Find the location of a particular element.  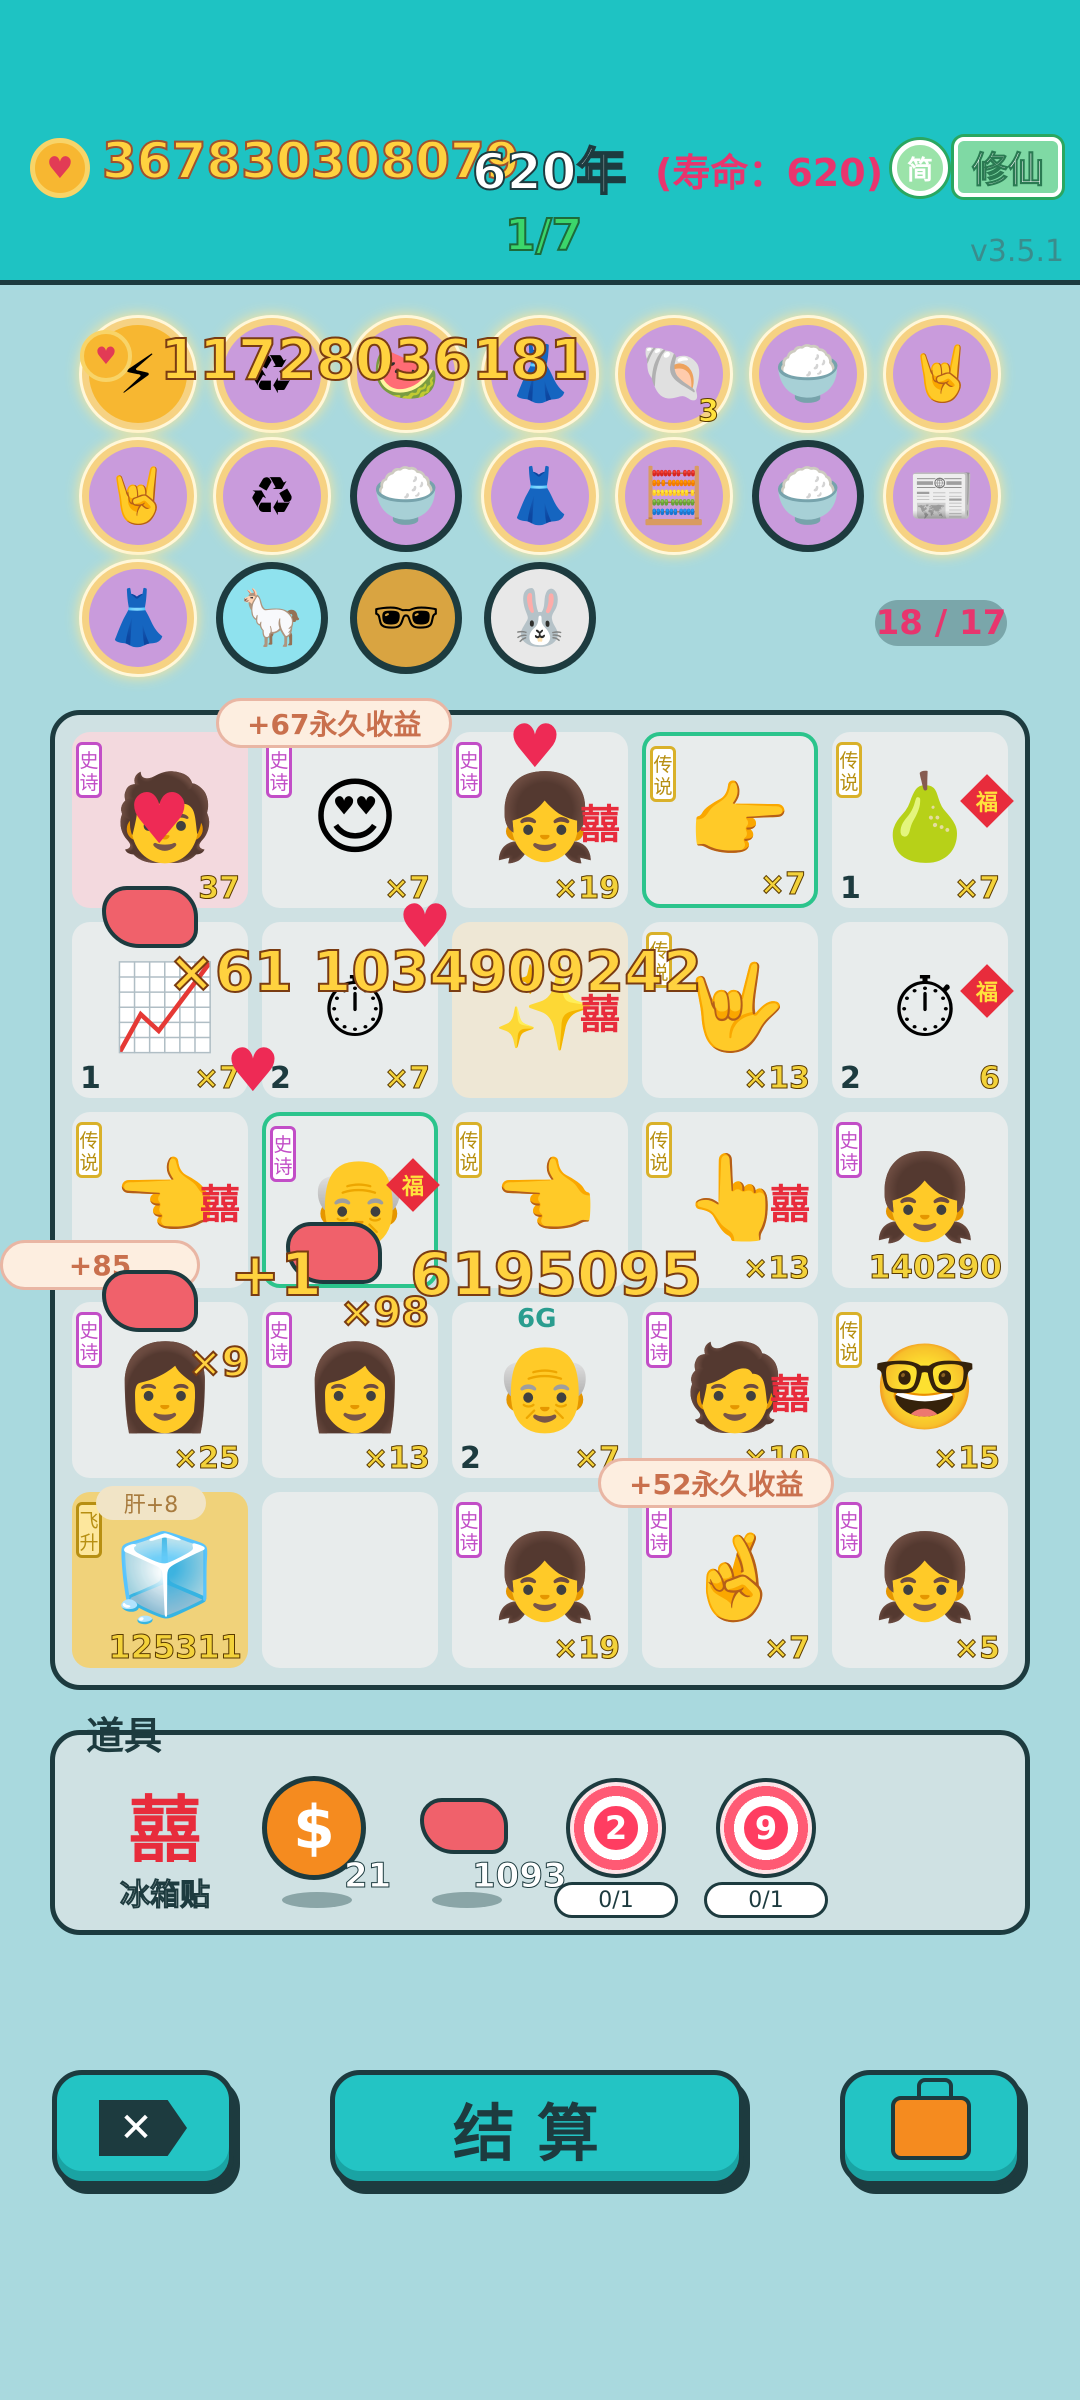

cell-multiplier: ×5 is located at coordinates (976, 1649).